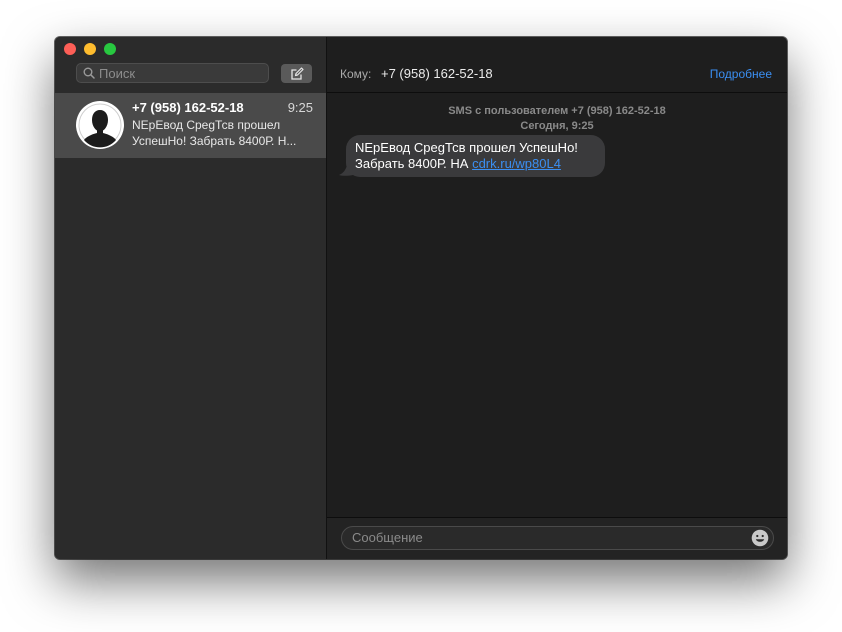  I want to click on composer-bar, so click(557, 538).